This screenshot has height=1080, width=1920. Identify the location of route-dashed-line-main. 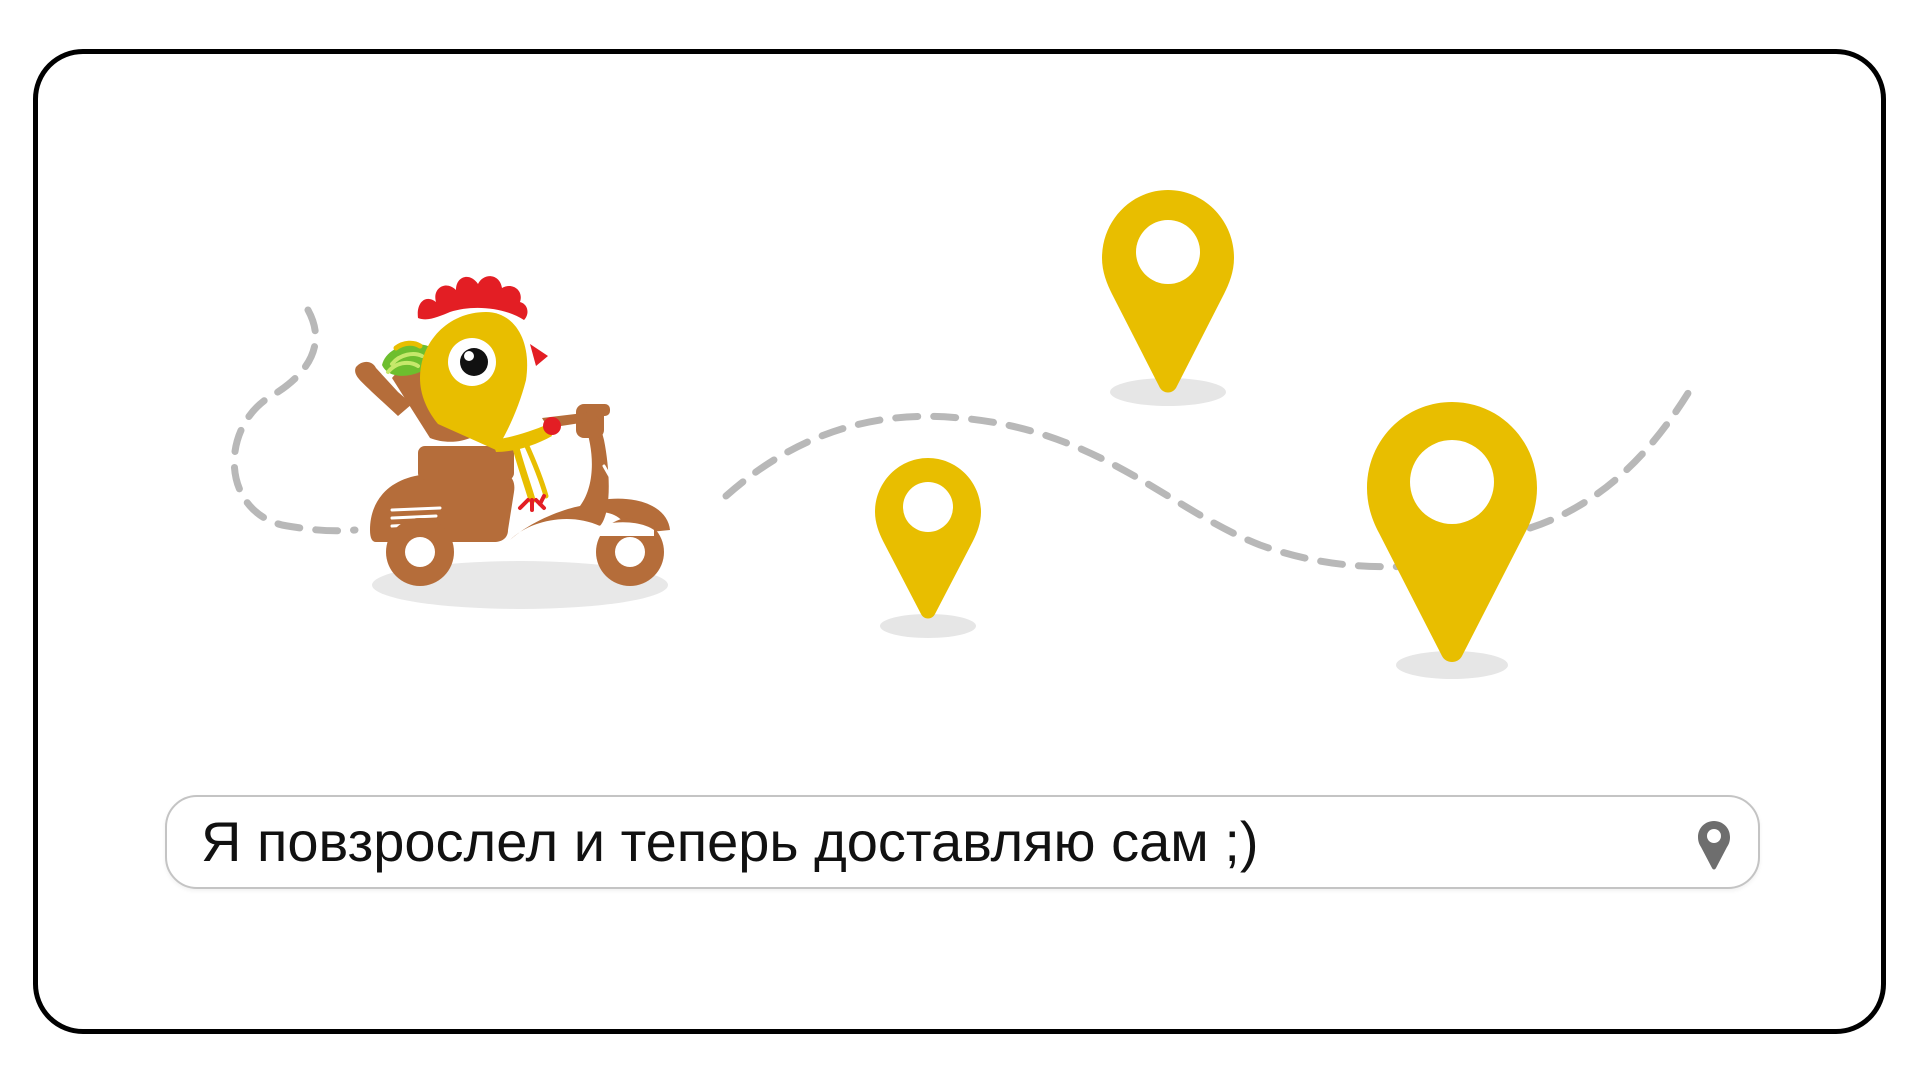
(1093, 491).